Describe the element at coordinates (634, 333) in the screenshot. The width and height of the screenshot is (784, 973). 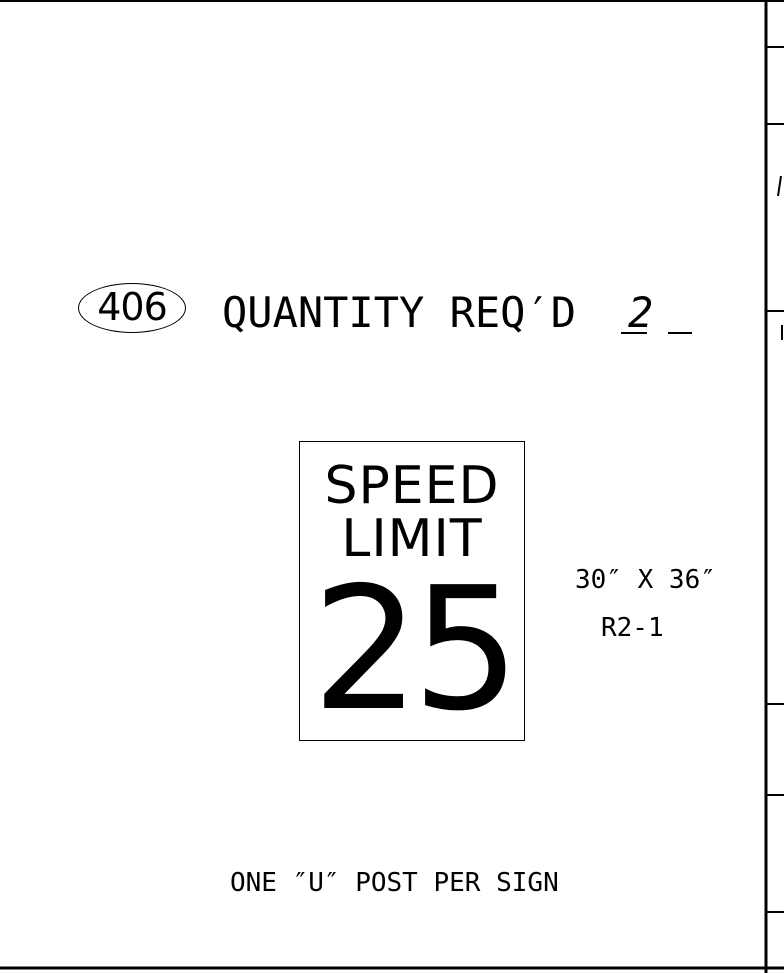
I see `quantity-underline` at that location.